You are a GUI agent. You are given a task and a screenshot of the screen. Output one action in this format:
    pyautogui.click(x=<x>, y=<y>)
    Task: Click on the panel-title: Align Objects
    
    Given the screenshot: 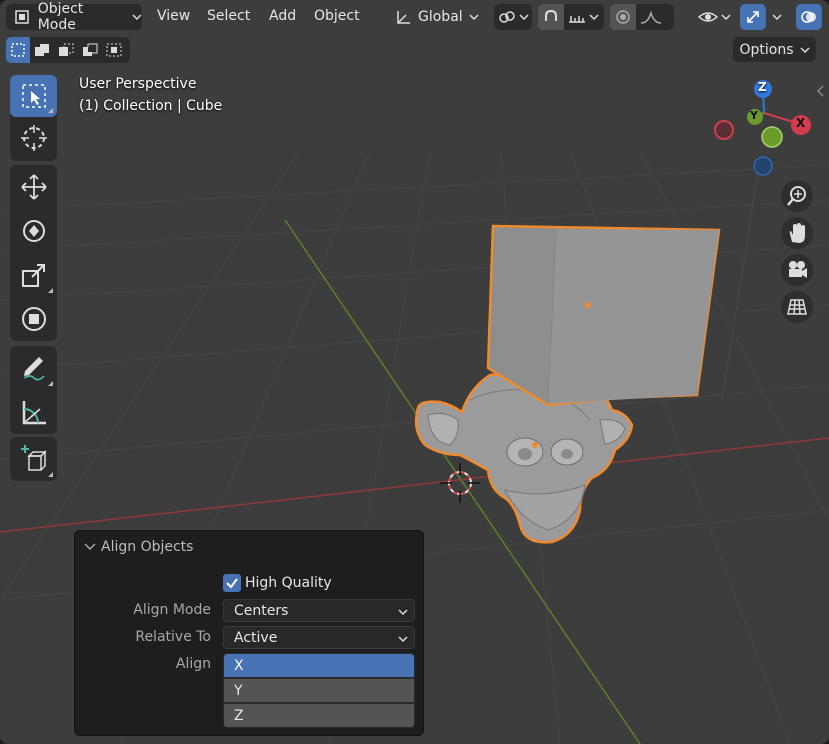 What is the action you would take?
    pyautogui.click(x=147, y=547)
    